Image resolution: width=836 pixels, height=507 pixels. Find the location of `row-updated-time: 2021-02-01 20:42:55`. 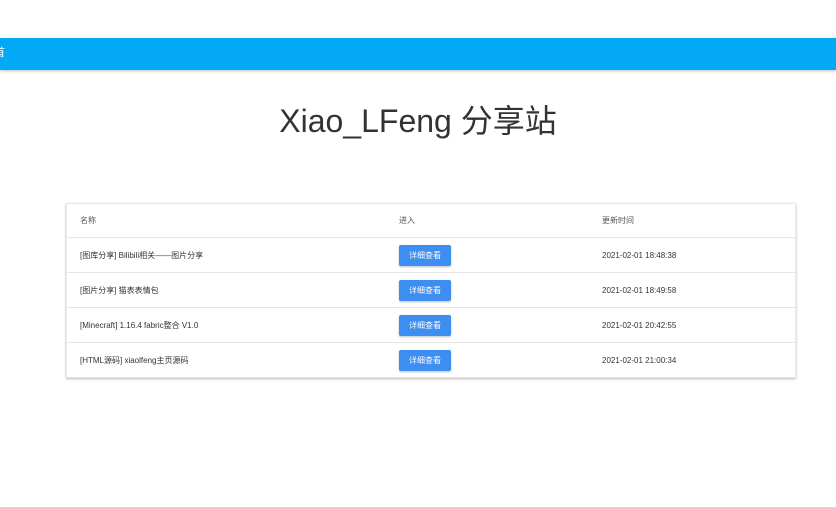

row-updated-time: 2021-02-01 20:42:55 is located at coordinates (692, 325).